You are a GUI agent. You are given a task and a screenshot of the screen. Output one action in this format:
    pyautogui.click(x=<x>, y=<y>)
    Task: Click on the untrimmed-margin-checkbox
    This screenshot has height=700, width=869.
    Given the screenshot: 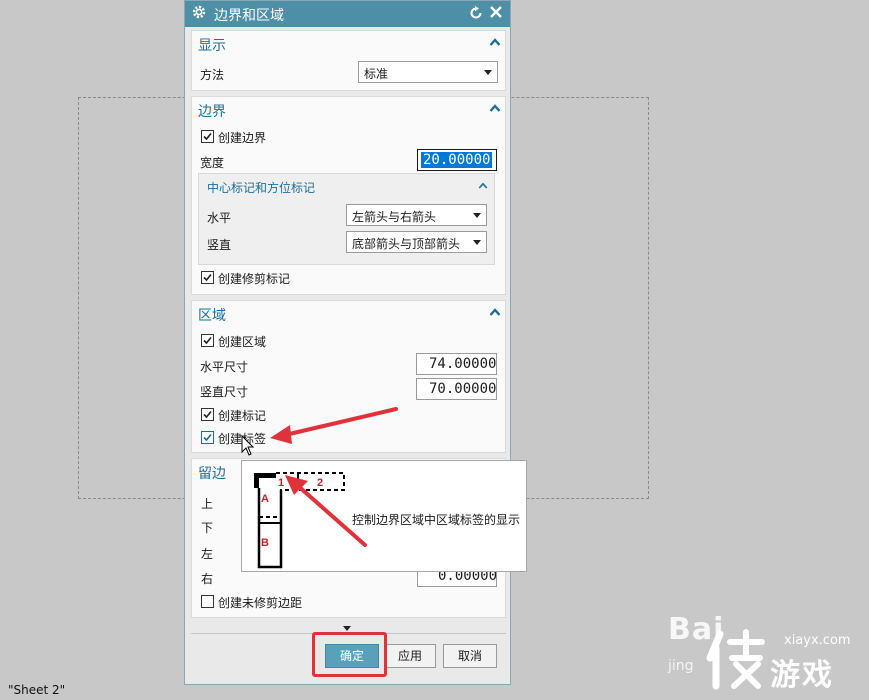 What is the action you would take?
    pyautogui.click(x=207, y=601)
    